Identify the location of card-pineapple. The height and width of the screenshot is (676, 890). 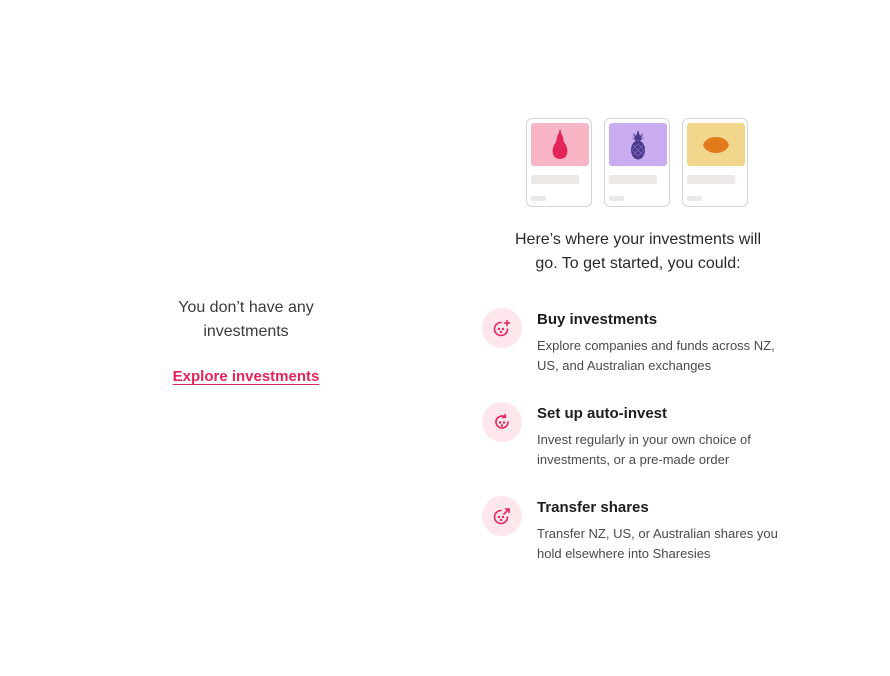
(637, 162).